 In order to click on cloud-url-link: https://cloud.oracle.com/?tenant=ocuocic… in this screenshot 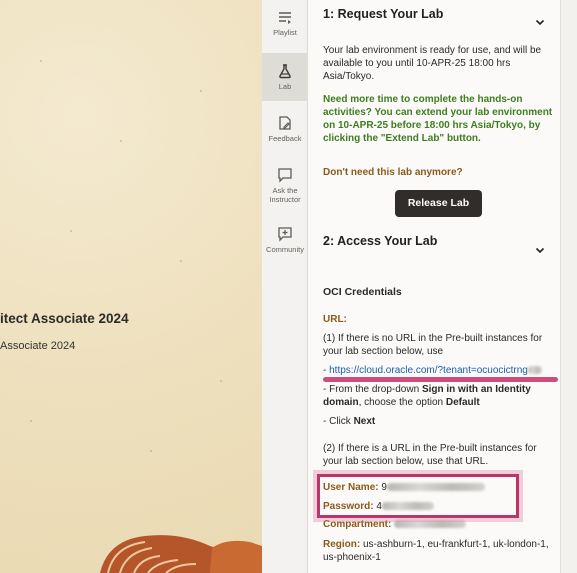, I will do `click(428, 370)`.